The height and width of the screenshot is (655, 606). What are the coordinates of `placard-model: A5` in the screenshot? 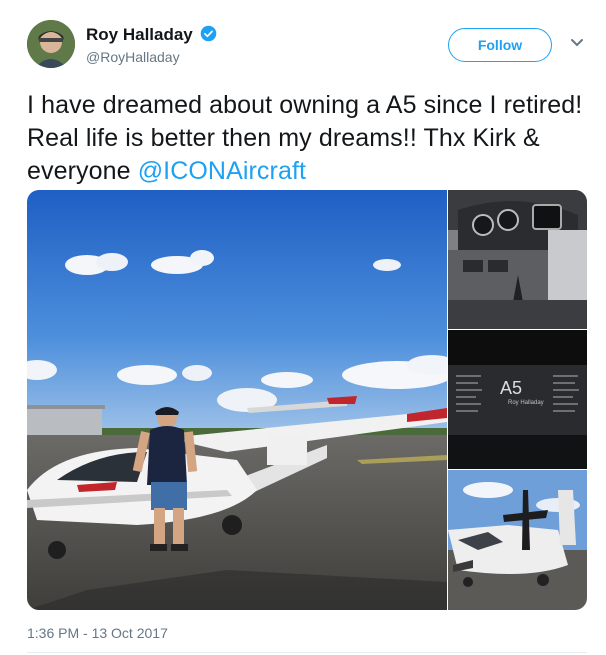 It's located at (511, 388).